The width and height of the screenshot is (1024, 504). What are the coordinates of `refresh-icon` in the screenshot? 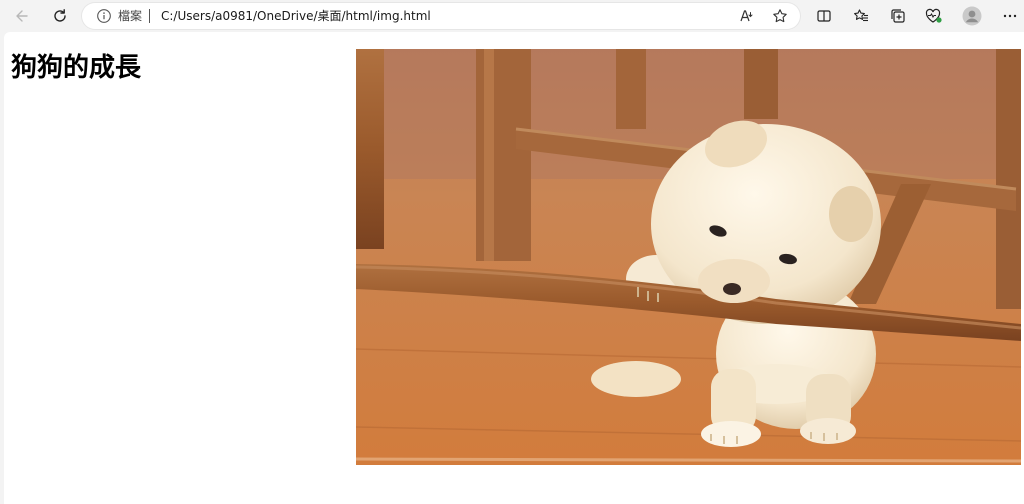 It's located at (60, 16).